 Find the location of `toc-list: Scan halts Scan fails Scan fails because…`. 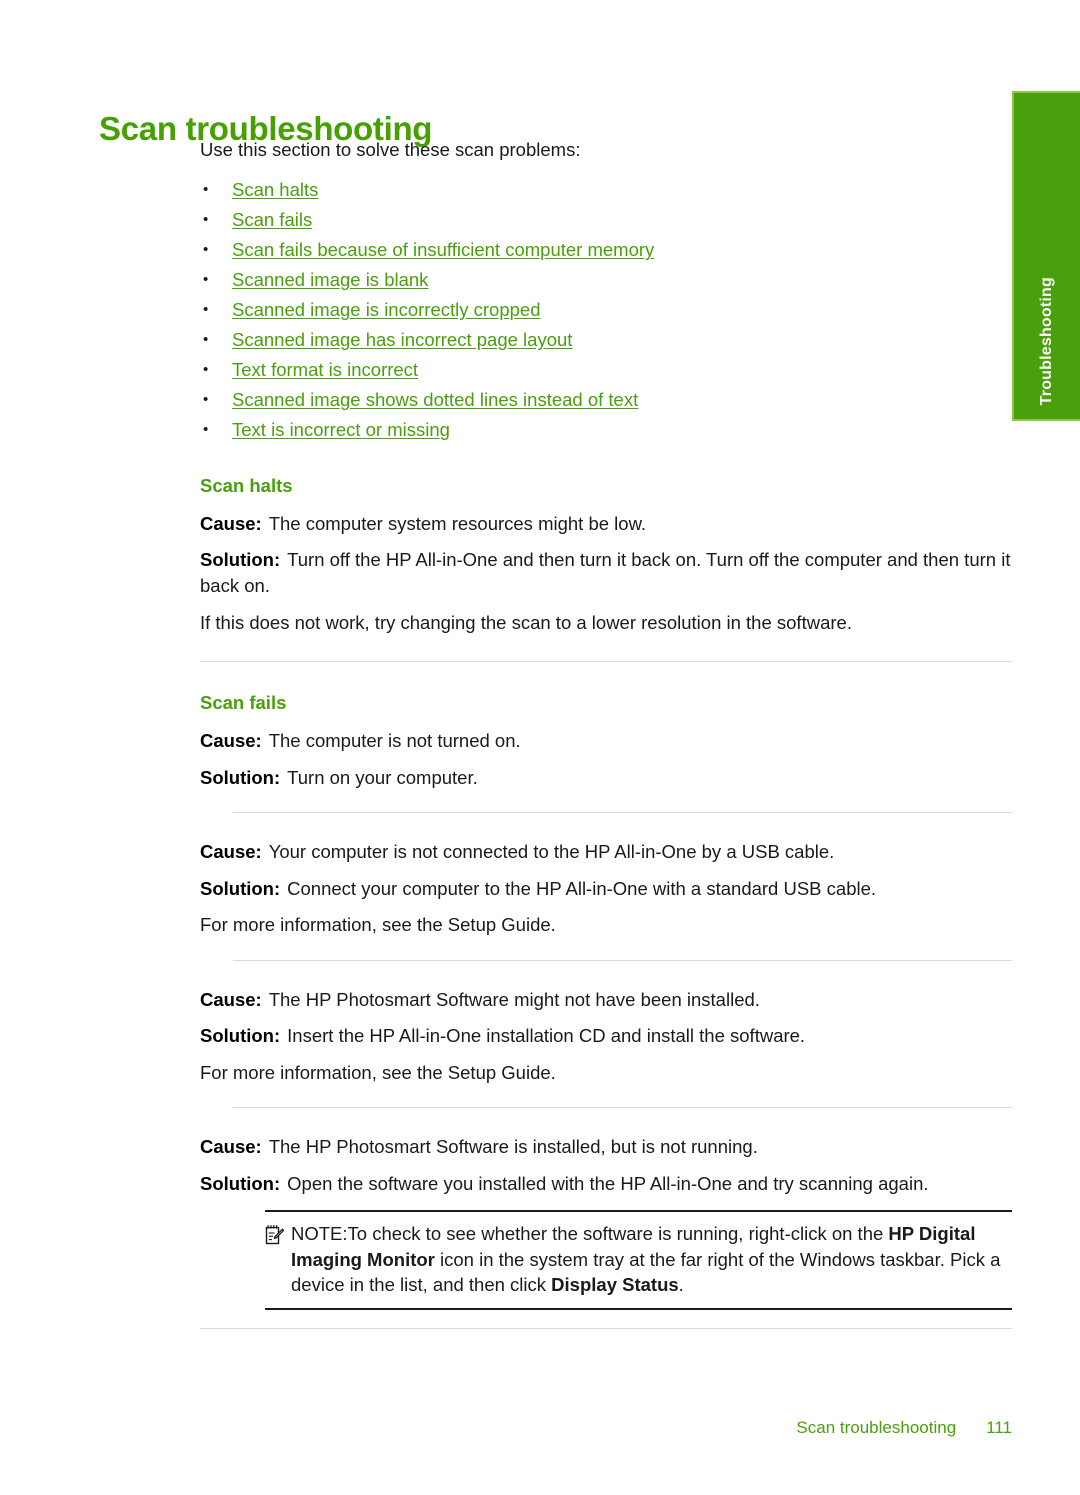

toc-list: Scan halts Scan fails Scan fails because… is located at coordinates (606, 310).